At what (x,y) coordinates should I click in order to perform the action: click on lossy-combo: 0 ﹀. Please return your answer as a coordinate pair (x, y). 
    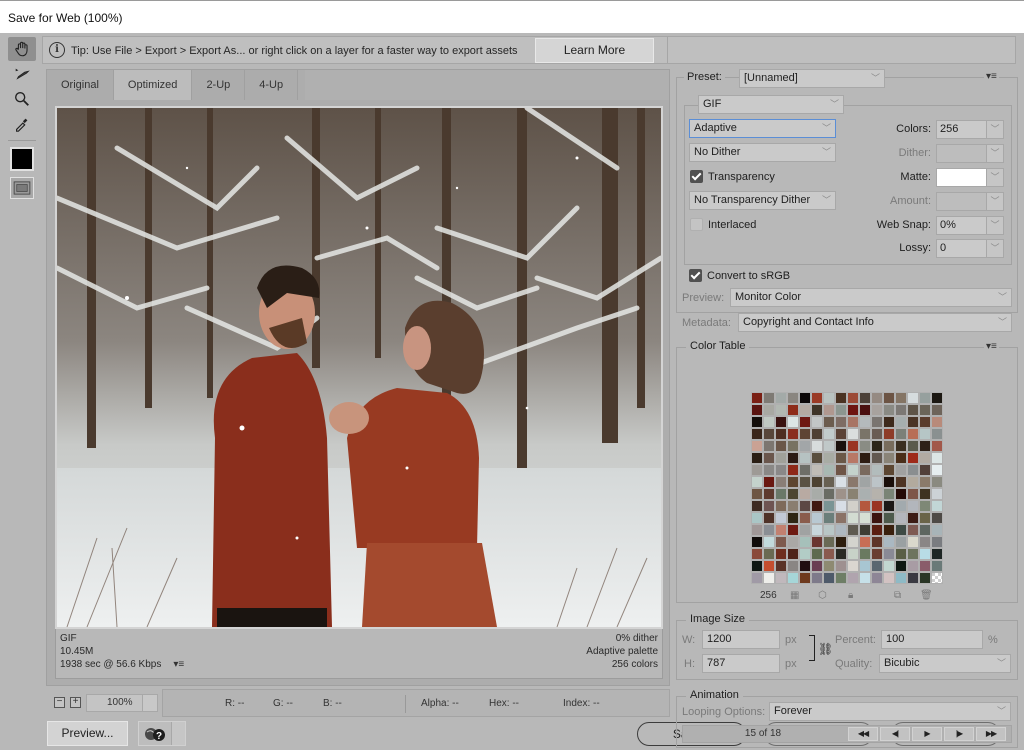
    Looking at the image, I should click on (970, 248).